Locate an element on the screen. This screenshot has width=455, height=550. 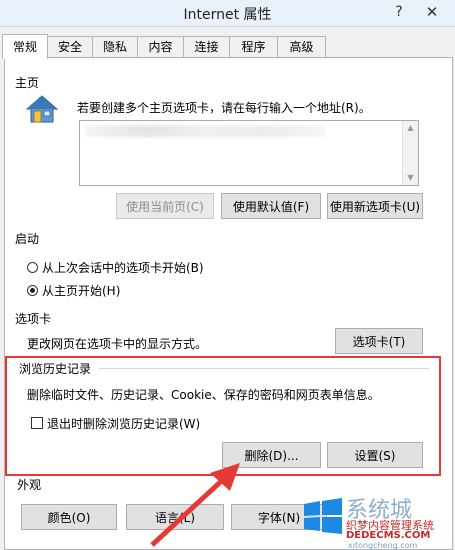
scroll-down-icon: ▼ is located at coordinates (410, 178).